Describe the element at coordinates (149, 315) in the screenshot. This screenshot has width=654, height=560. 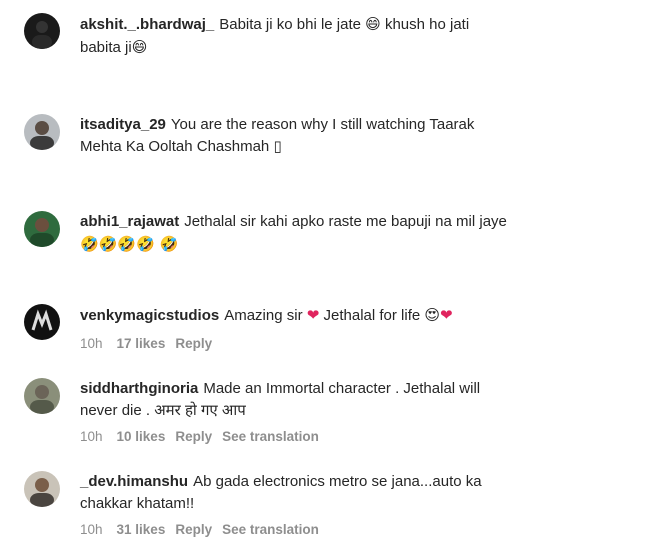
I see `comment-username: venkymagicstudios` at that location.